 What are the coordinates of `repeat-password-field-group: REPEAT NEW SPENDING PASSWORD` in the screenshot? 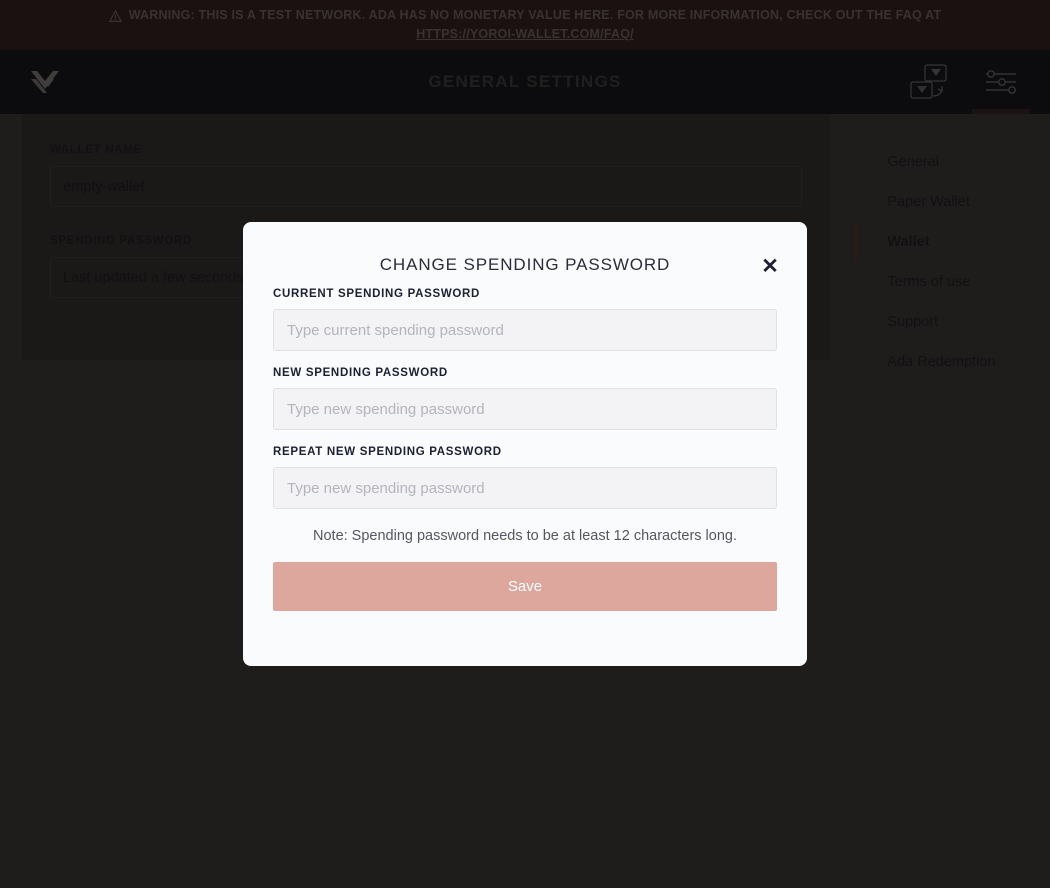 It's located at (525, 477).